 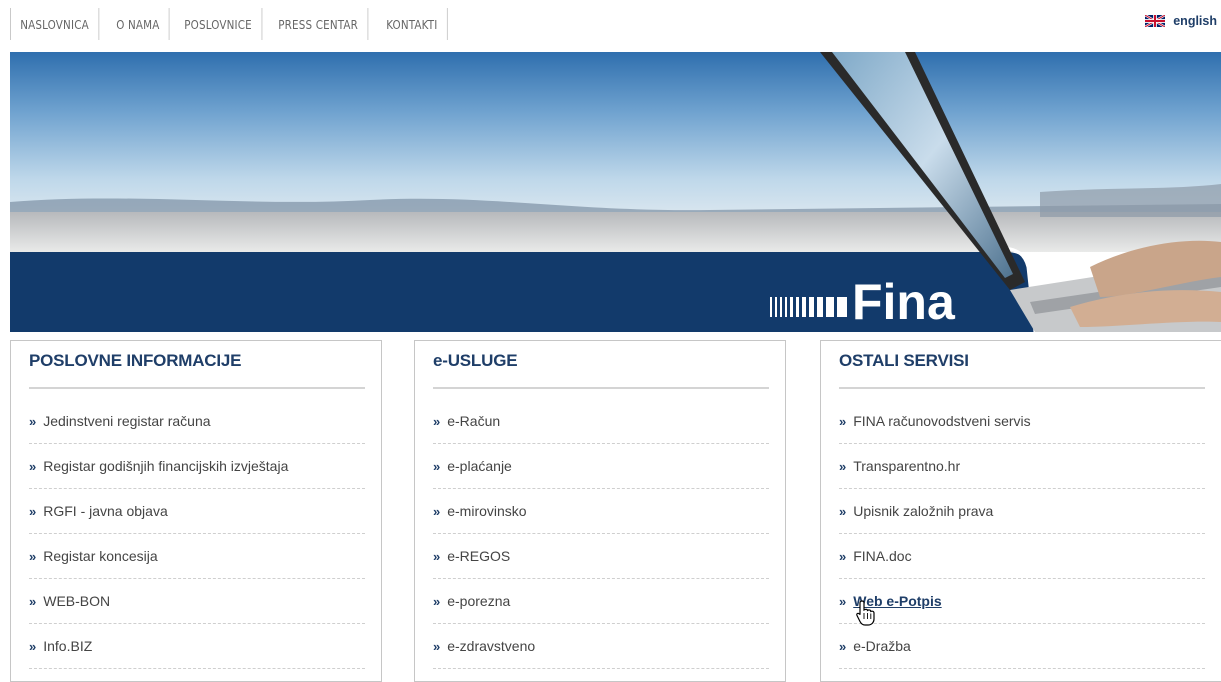 I want to click on list-item: » FINA.doc, so click(x=1022, y=556).